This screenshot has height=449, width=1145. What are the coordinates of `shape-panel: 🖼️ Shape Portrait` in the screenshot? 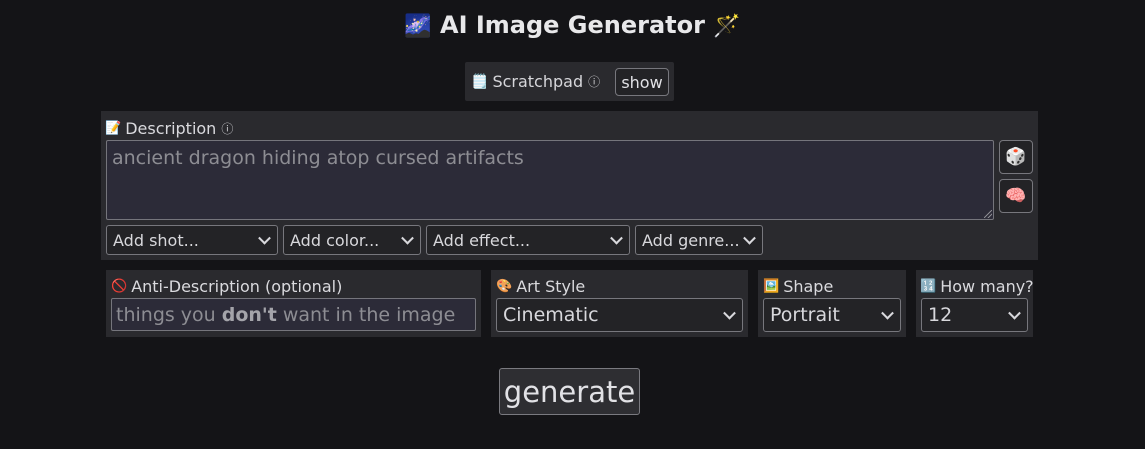 It's located at (832, 303).